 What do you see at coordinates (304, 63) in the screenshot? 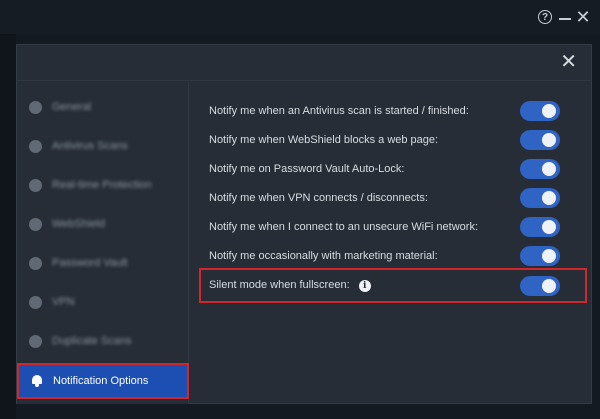
I see `dialog-header: ✕` at bounding box center [304, 63].